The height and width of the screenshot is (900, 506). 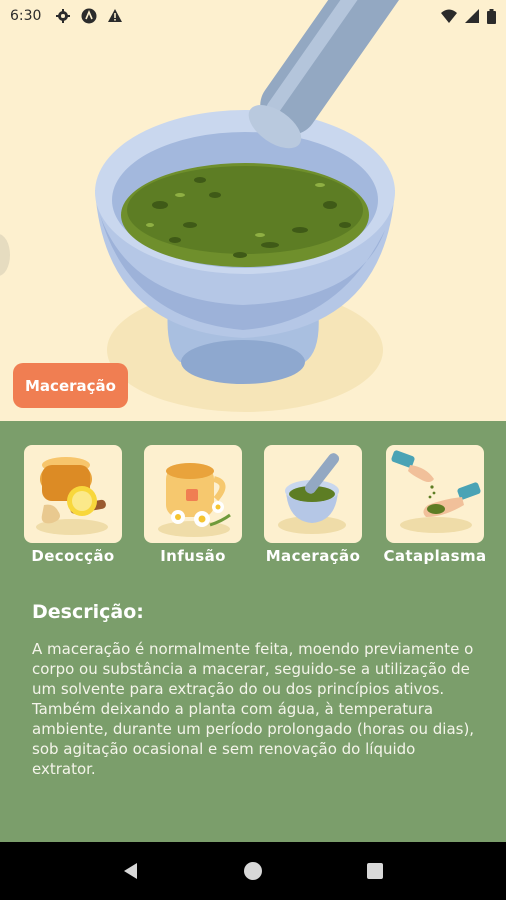 I want to click on selected-method-tag: Maceração, so click(x=70, y=385).